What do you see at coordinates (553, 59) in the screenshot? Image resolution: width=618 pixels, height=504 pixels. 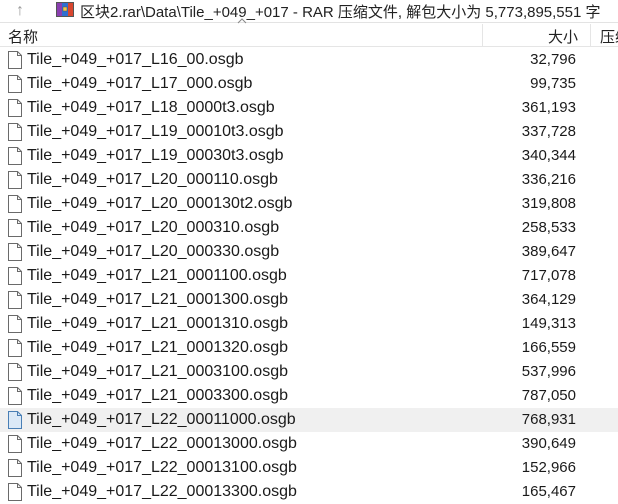 I see `file-size: 32,796` at bounding box center [553, 59].